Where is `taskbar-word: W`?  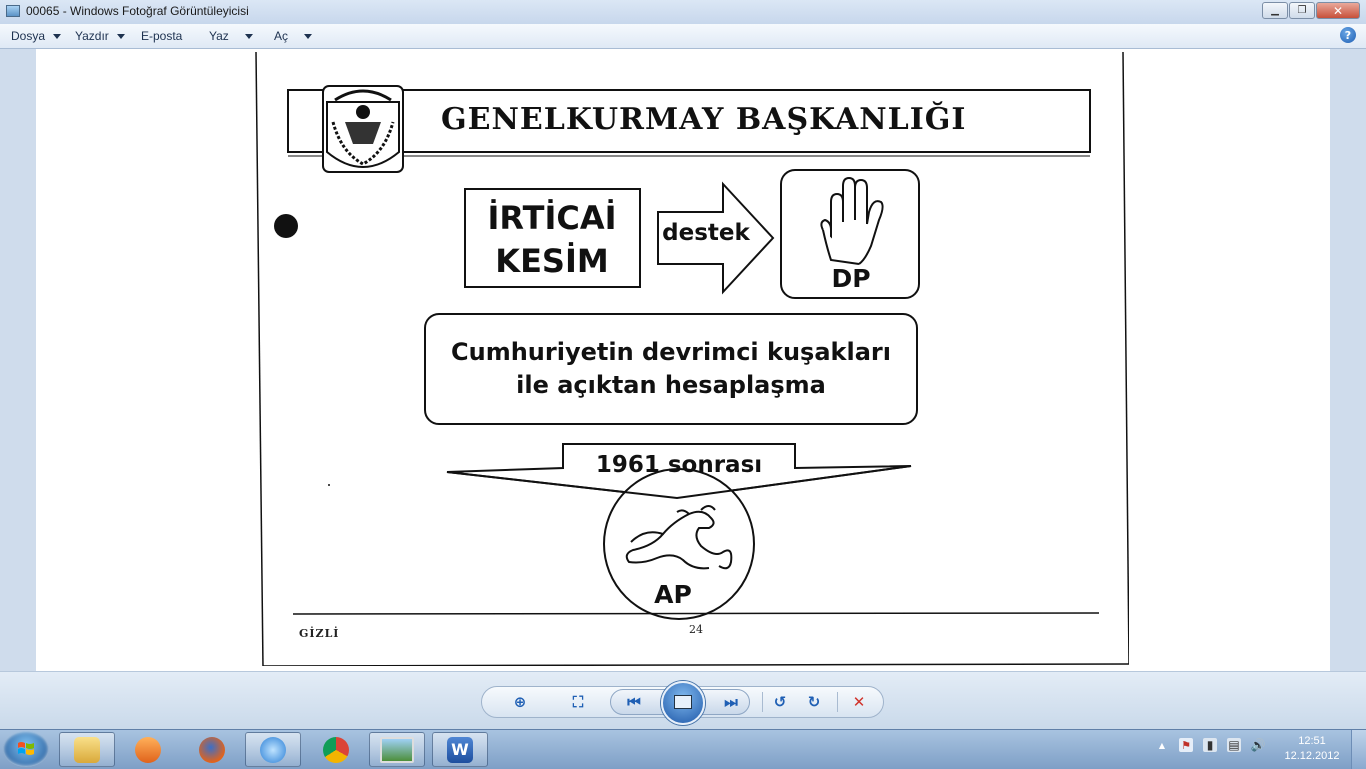 taskbar-word: W is located at coordinates (460, 749).